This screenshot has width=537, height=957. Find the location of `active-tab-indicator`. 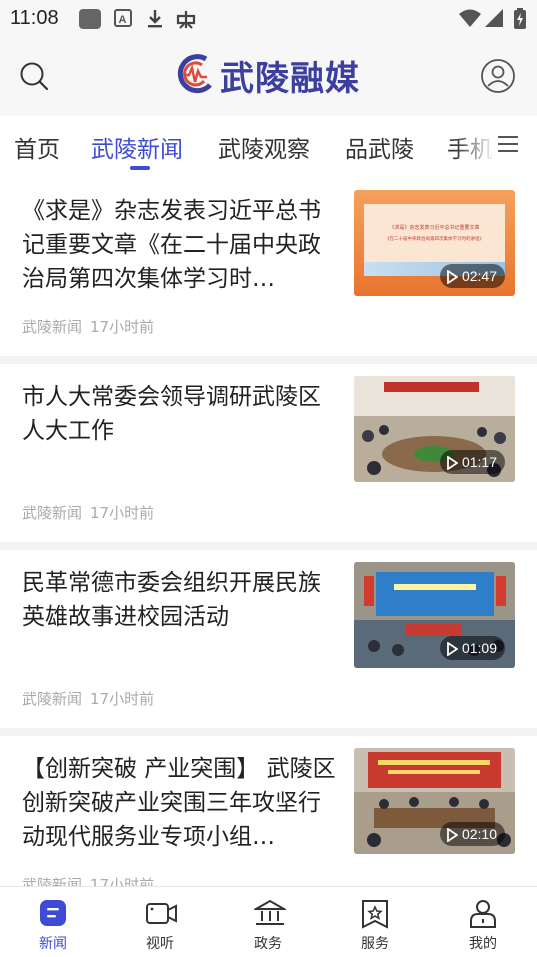

active-tab-indicator is located at coordinates (140, 168).